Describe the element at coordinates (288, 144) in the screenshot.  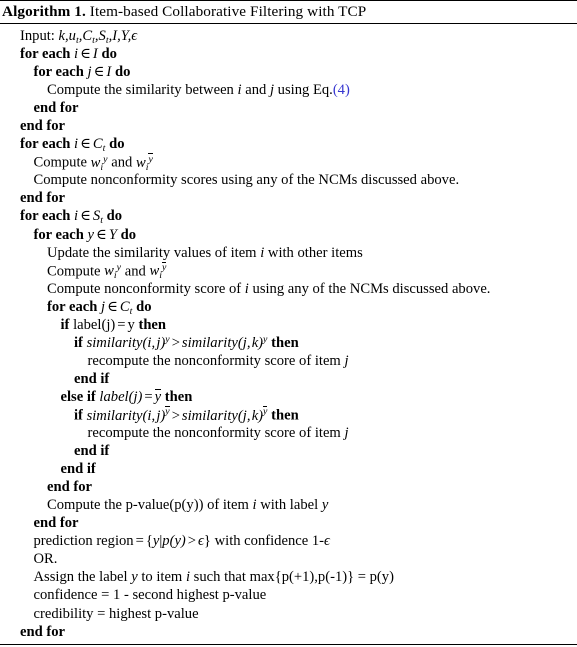
I see `algo-line-for-i-in-Ct: for each i ∈ Ct do` at that location.